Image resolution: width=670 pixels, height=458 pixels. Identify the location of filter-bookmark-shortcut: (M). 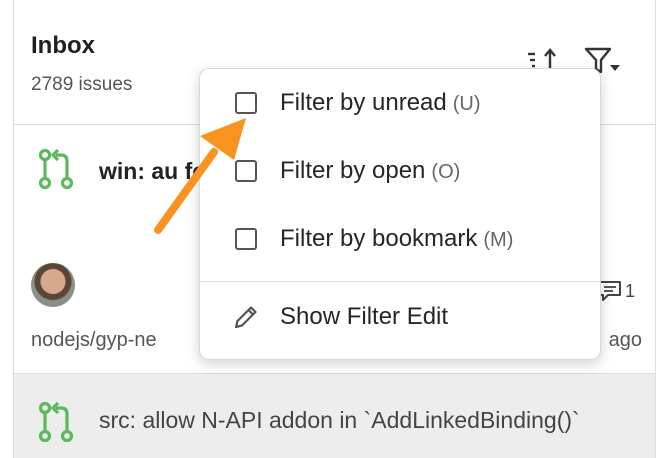
(498, 240).